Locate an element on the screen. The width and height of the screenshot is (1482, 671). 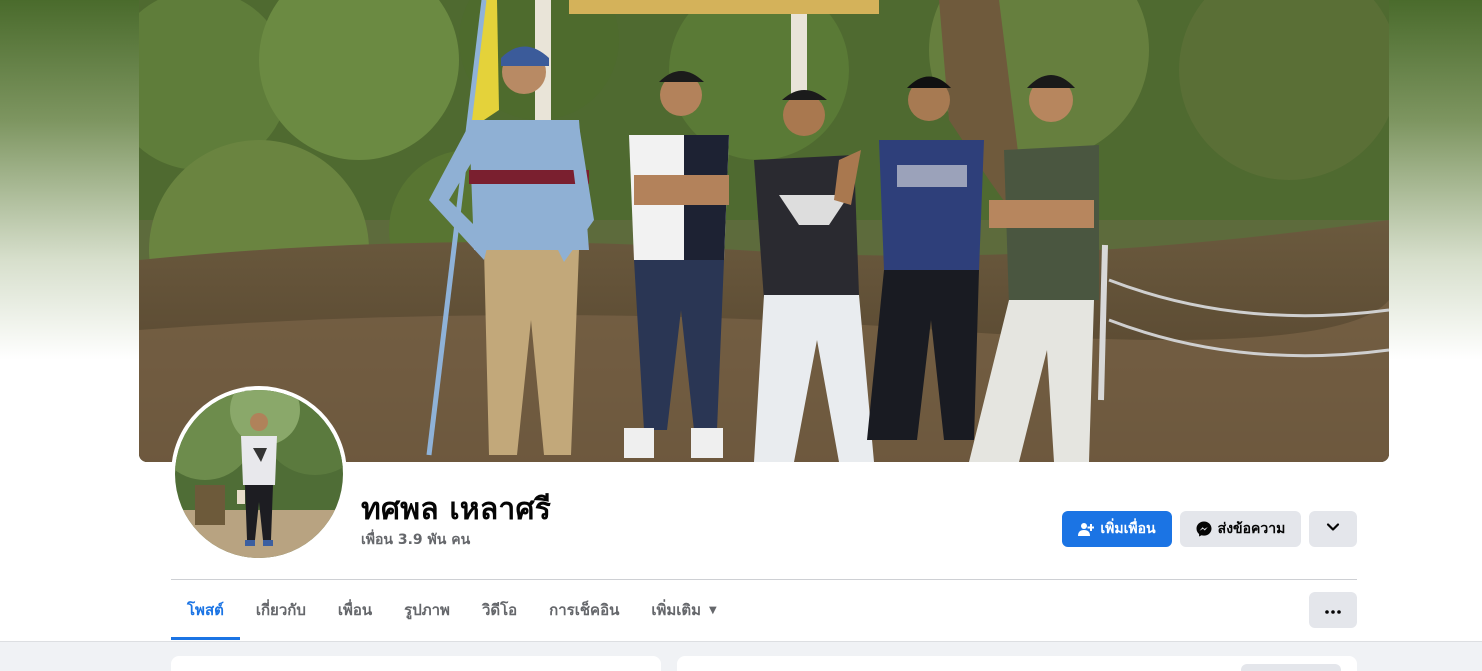
message-label: ส่งข้อความ is located at coordinates (1251, 529).